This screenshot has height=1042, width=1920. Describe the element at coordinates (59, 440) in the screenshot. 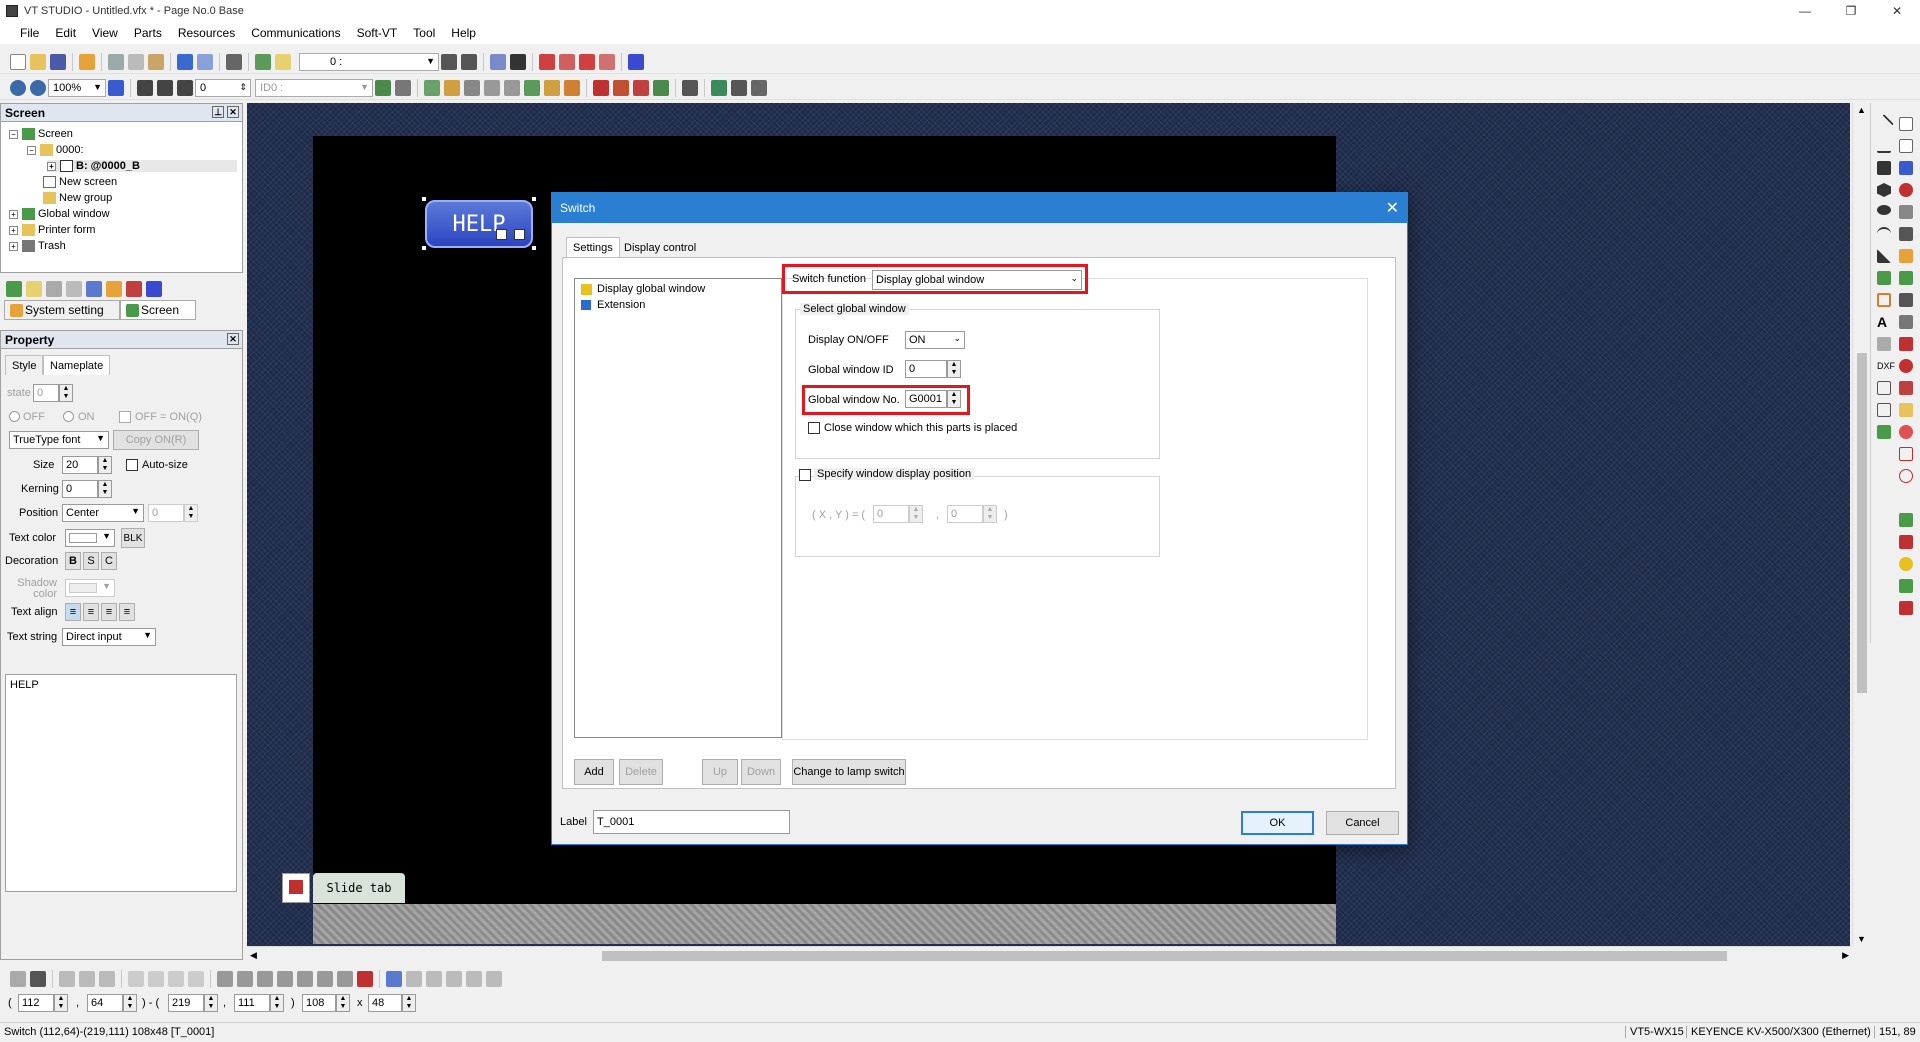

I see `font-combo: TrueType font ▼` at that location.